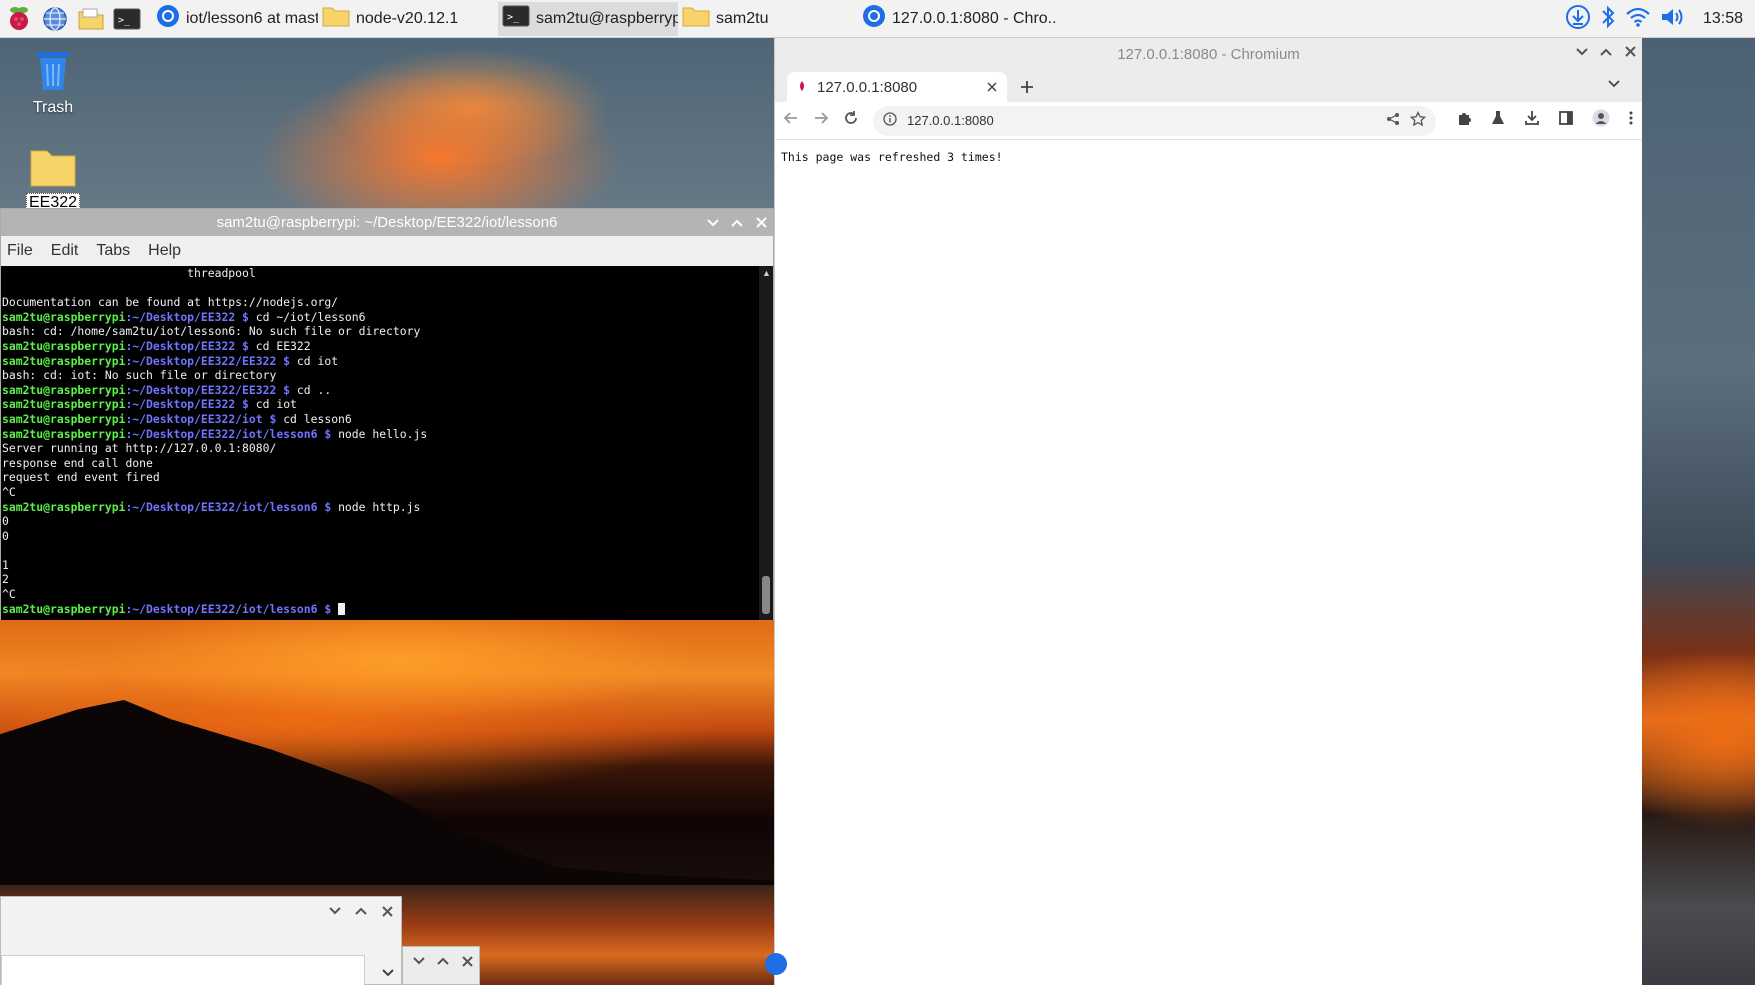 The height and width of the screenshot is (985, 1755). What do you see at coordinates (1698, 511) in the screenshot?
I see `wallpaper-right-strip` at bounding box center [1698, 511].